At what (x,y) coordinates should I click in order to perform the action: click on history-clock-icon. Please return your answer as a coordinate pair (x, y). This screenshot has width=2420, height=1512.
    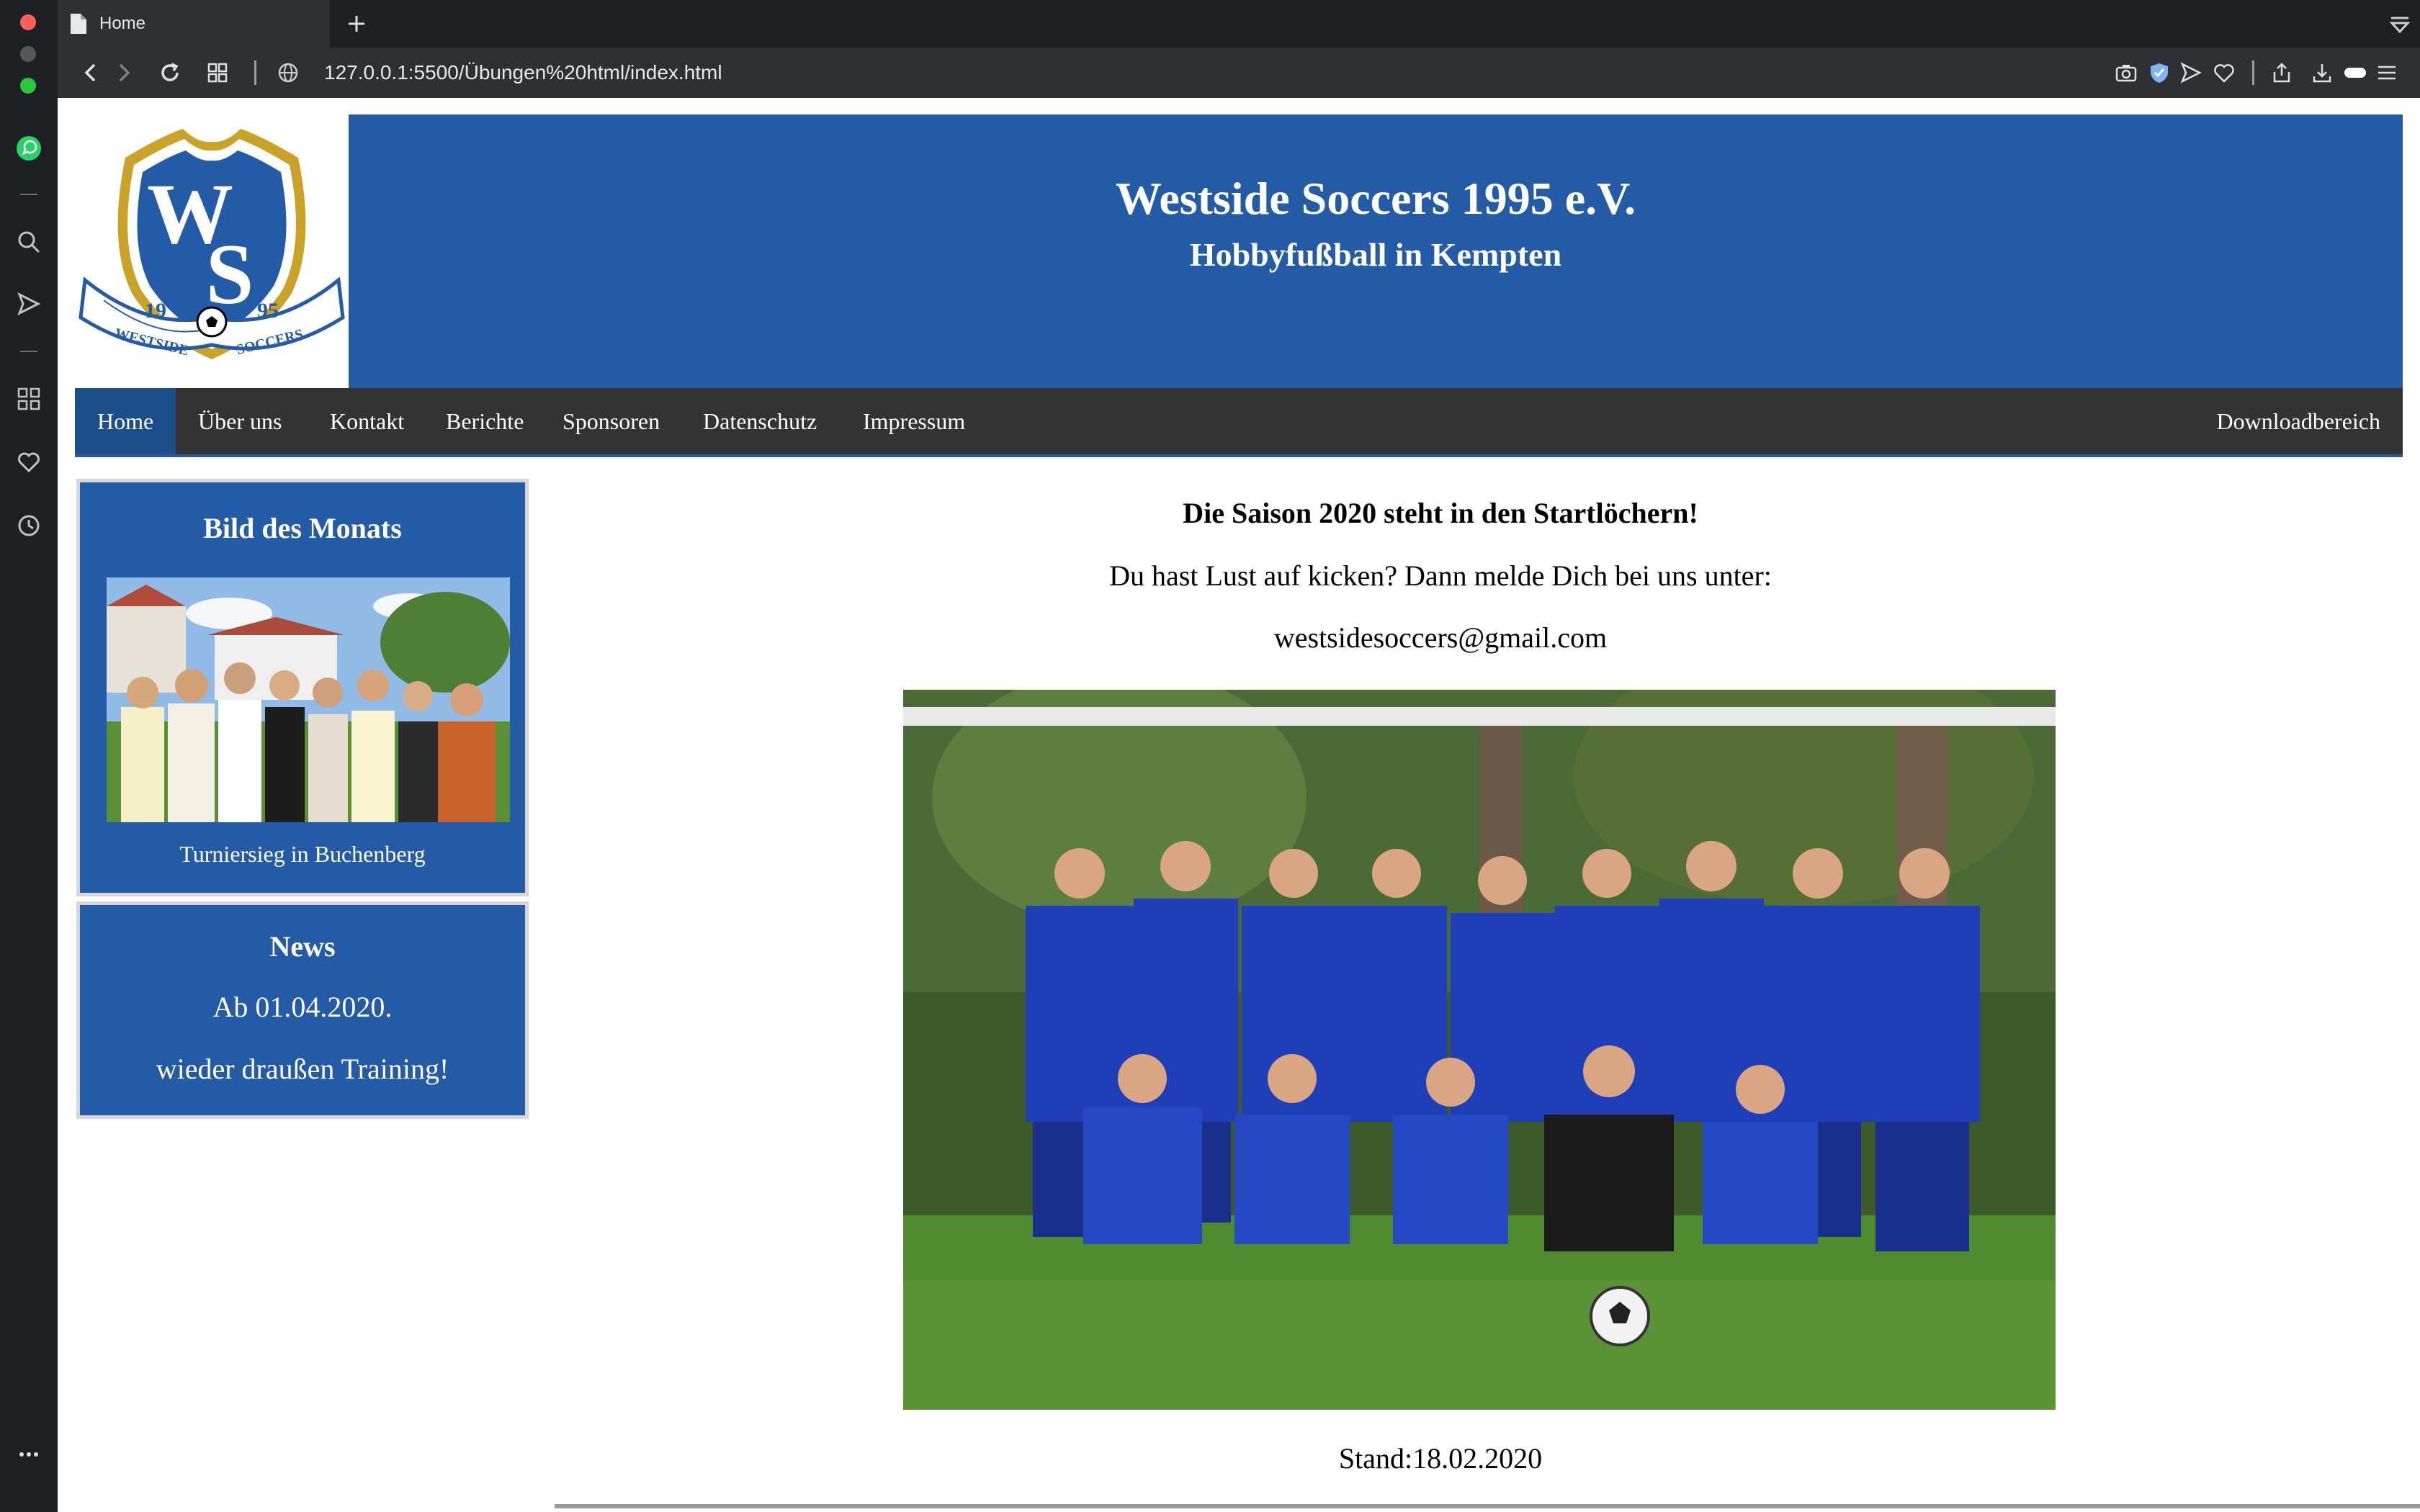
    Looking at the image, I should click on (28, 525).